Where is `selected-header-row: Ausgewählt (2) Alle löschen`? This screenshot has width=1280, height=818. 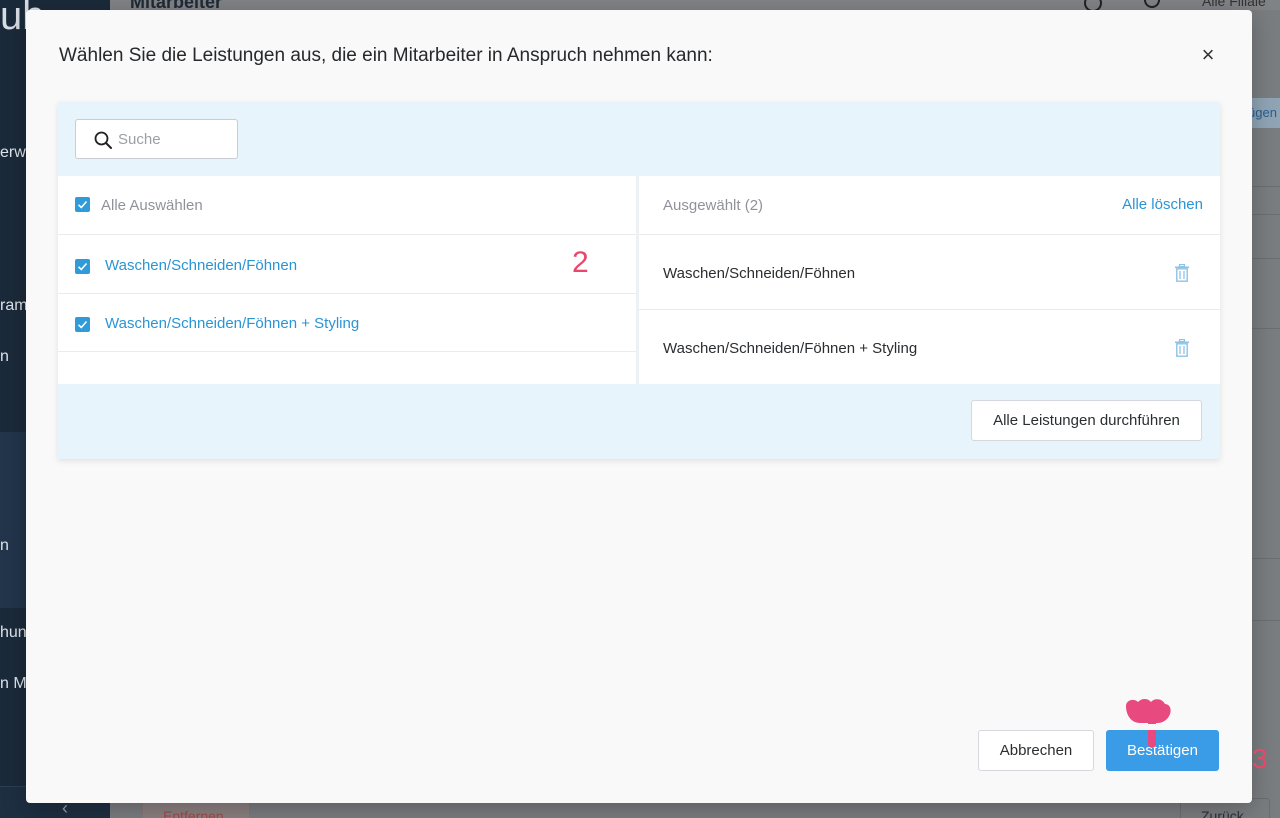
selected-header-row: Ausgewählt (2) Alle löschen is located at coordinates (929, 205).